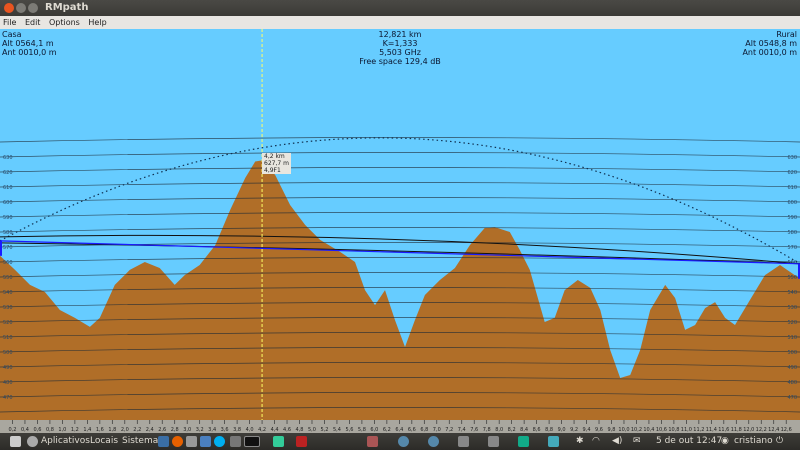 This screenshot has height=450, width=800. I want to click on red-app-icon, so click(301, 441).